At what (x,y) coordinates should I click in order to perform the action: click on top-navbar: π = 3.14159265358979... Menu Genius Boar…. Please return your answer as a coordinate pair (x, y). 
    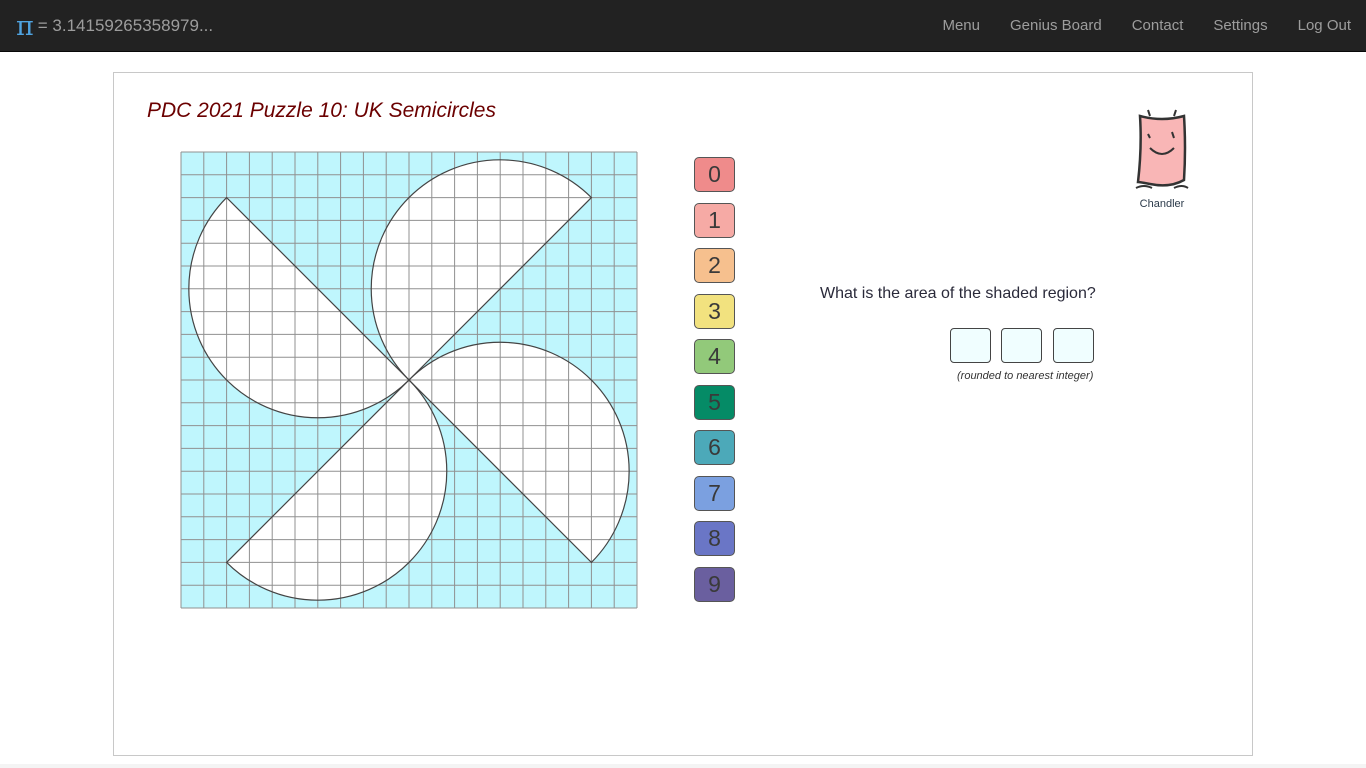
    Looking at the image, I should click on (683, 26).